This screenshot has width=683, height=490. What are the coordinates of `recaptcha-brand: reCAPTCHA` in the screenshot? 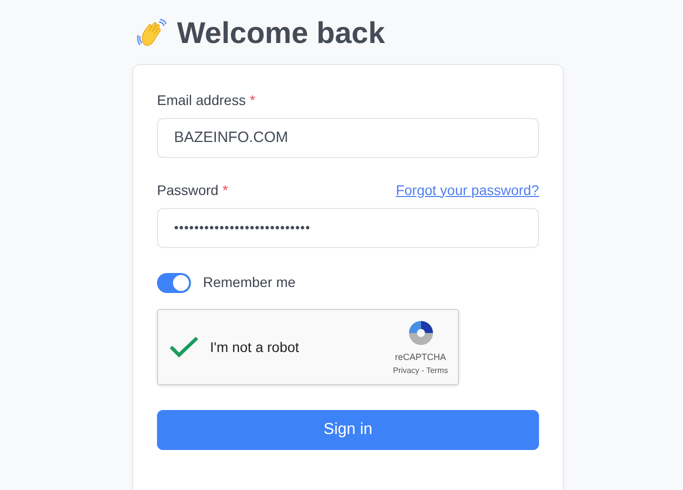 It's located at (420, 357).